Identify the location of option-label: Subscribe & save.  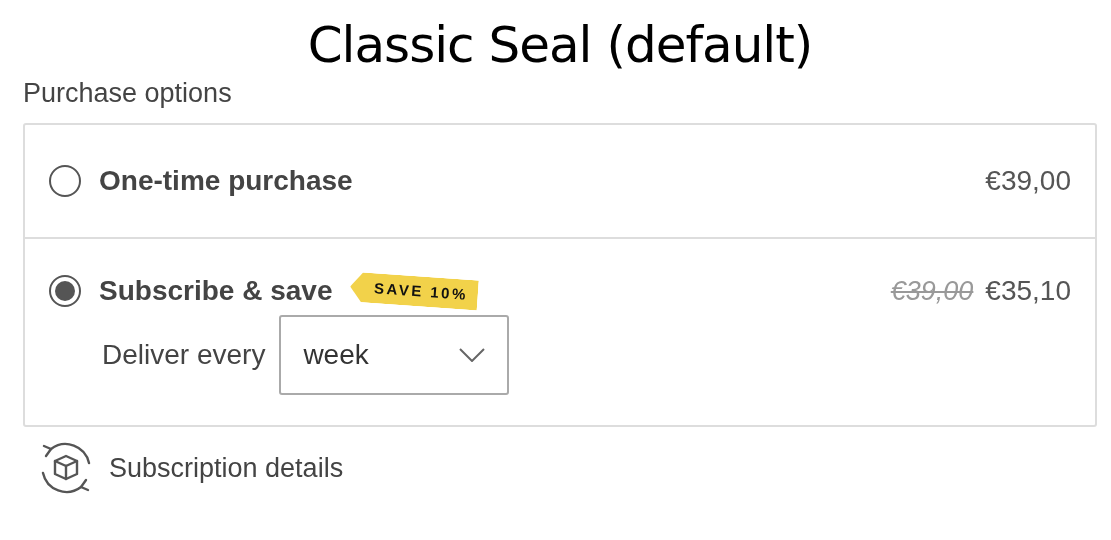
(216, 291).